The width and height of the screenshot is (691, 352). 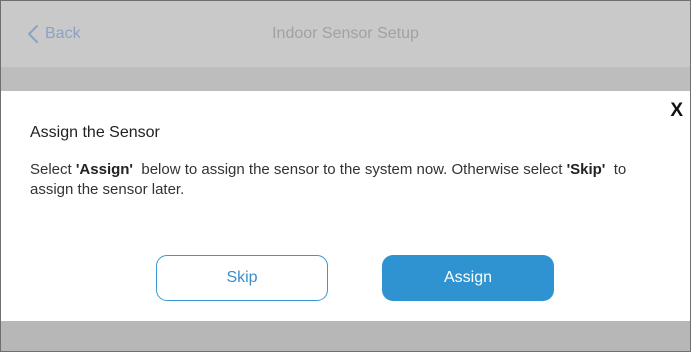 What do you see at coordinates (586, 169) in the screenshot?
I see `skip-reference: 'Skip'` at bounding box center [586, 169].